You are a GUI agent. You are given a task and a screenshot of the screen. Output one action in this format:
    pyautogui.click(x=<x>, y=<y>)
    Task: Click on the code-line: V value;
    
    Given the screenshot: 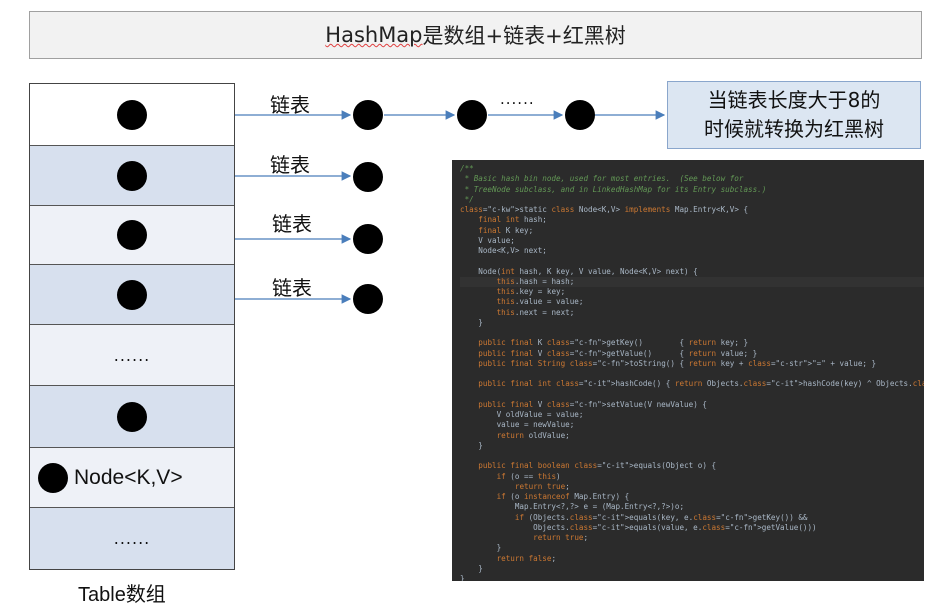 What is the action you would take?
    pyautogui.click(x=487, y=240)
    